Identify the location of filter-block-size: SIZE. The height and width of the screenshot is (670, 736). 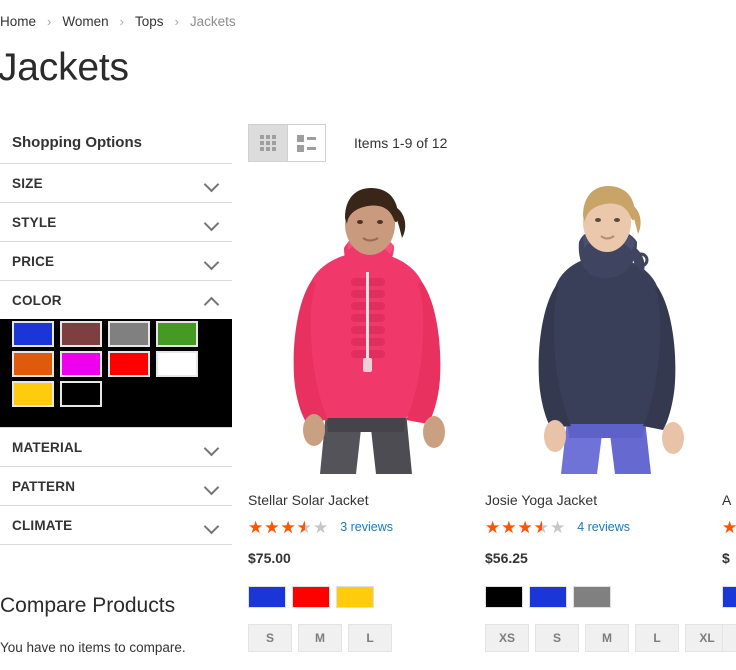
(116, 182).